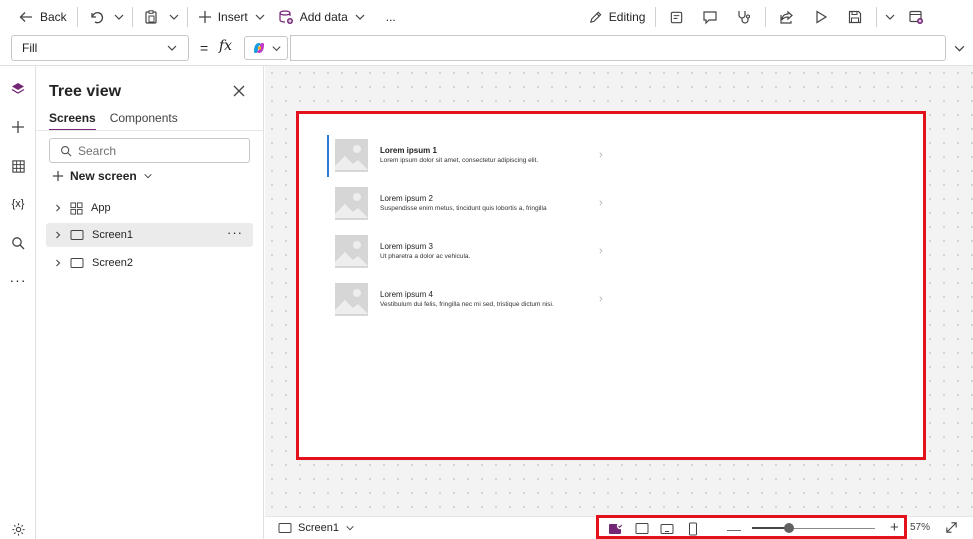 Image resolution: width=973 pixels, height=539 pixels. I want to click on tree-view-rail-button, so click(18, 89).